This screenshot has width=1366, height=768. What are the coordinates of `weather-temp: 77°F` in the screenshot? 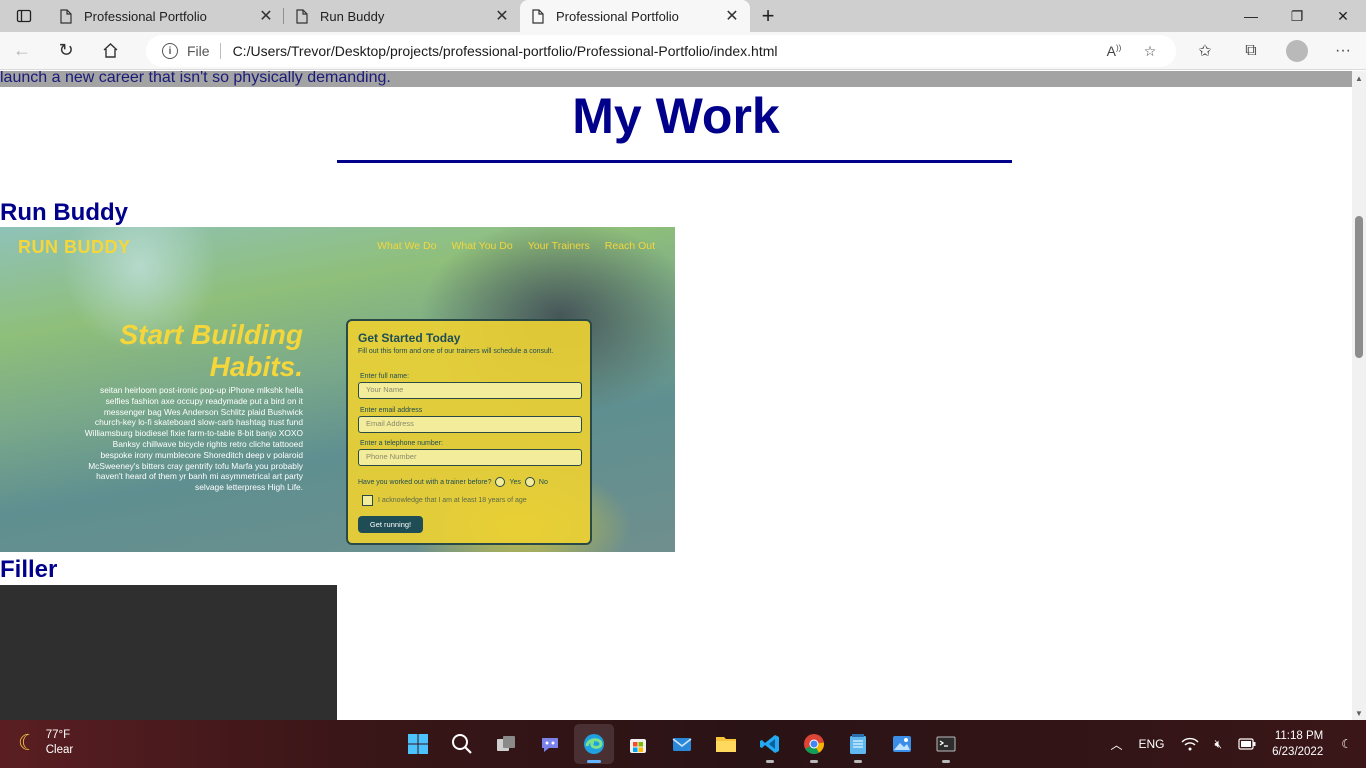 It's located at (58, 735).